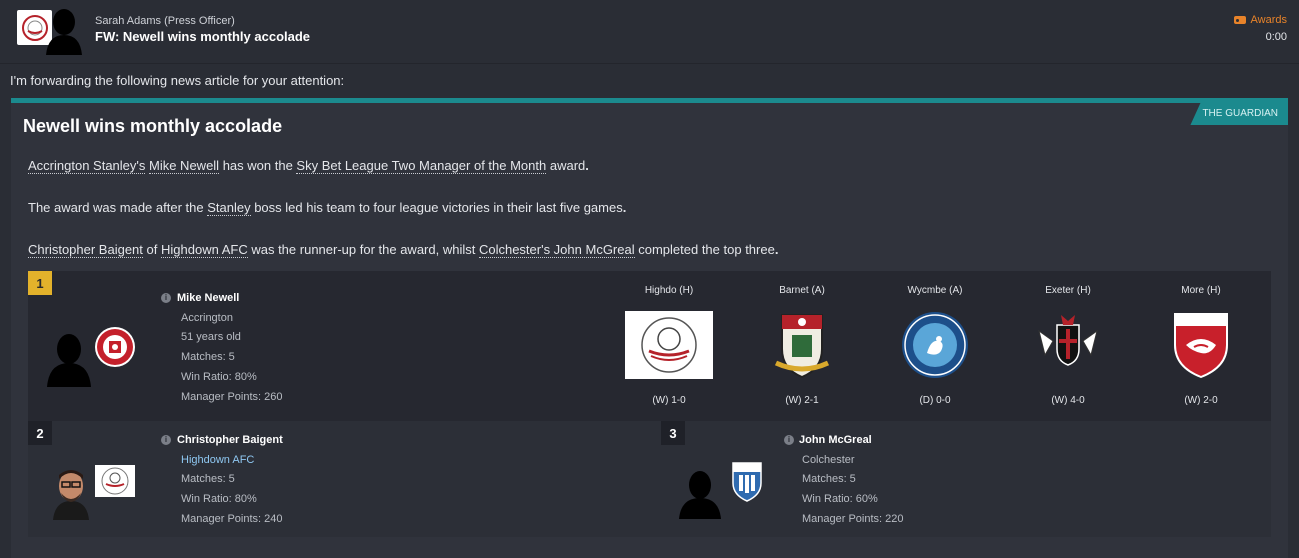 The image size is (1299, 558). I want to click on text-fragment: The award was made after the, so click(118, 207).